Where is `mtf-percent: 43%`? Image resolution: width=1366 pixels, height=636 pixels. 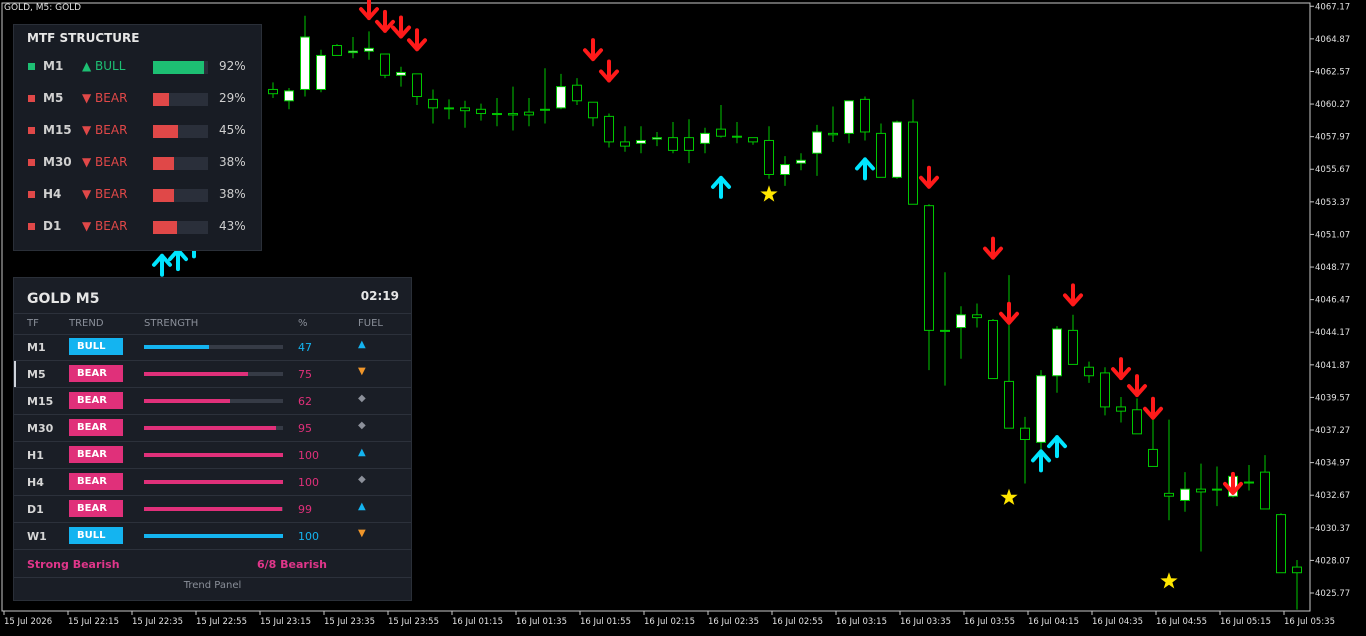
mtf-percent: 43% is located at coordinates (232, 226).